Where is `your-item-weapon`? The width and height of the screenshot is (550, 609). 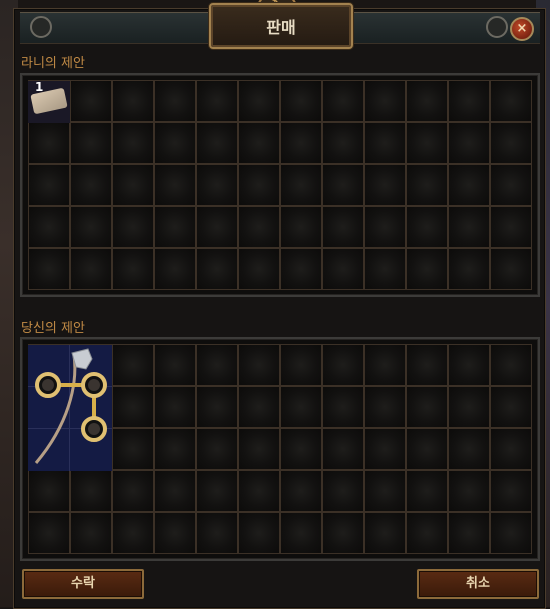 your-item-weapon is located at coordinates (70, 408).